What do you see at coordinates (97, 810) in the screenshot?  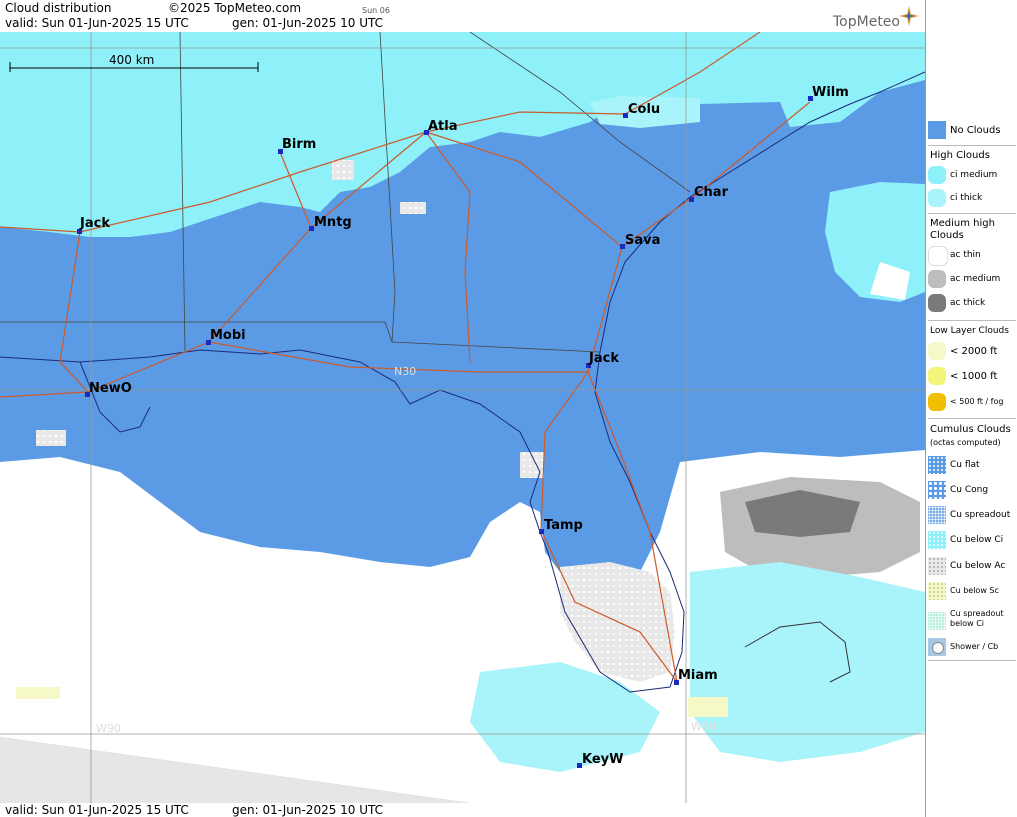 I see `footer-valid-time: valid: Sun 01-Jun-2025 15 UTC` at bounding box center [97, 810].